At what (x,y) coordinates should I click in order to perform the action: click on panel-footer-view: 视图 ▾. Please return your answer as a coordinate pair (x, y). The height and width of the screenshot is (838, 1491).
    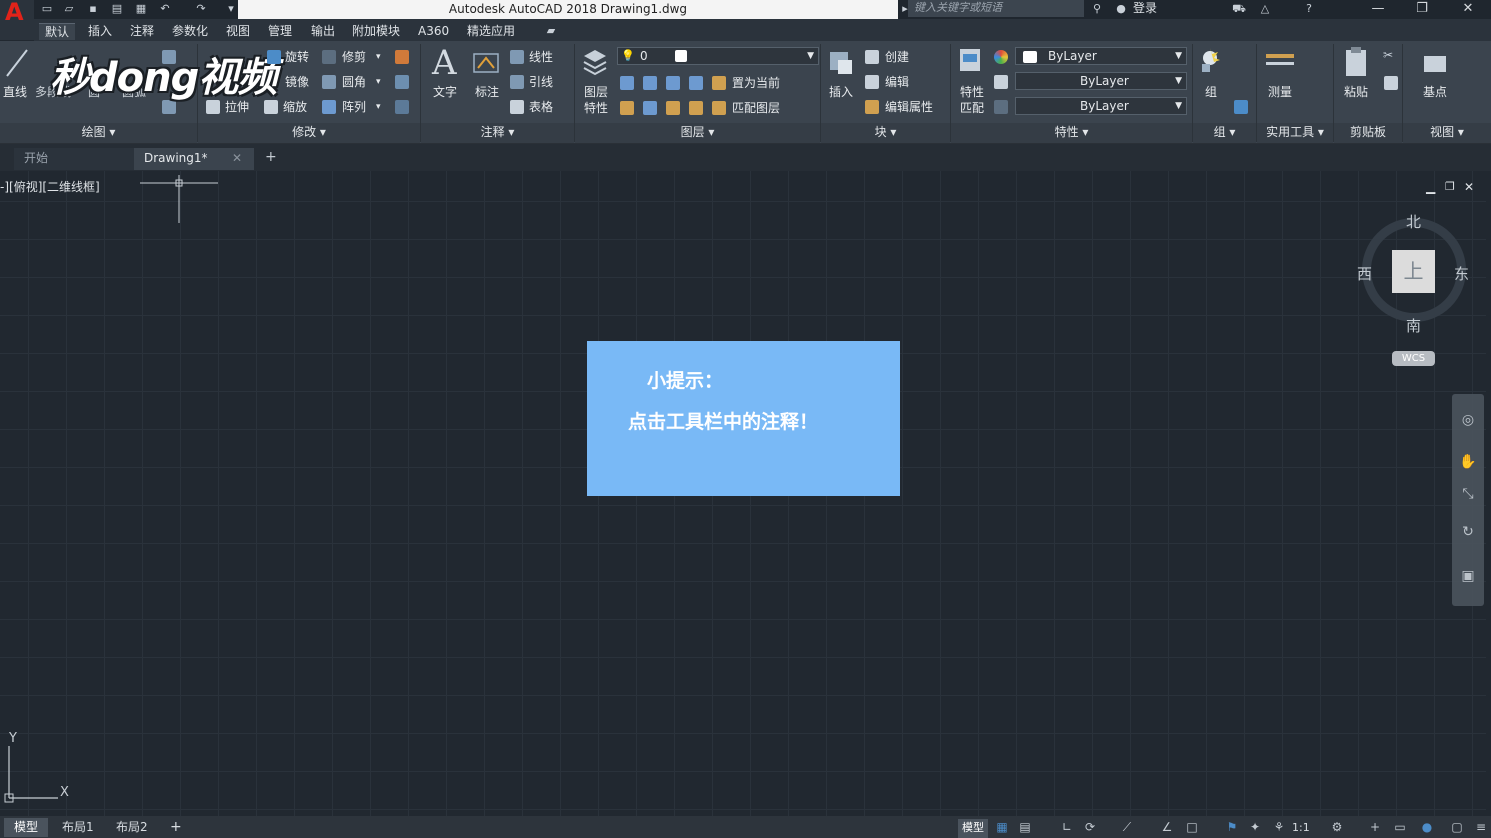
    Looking at the image, I should click on (1447, 133).